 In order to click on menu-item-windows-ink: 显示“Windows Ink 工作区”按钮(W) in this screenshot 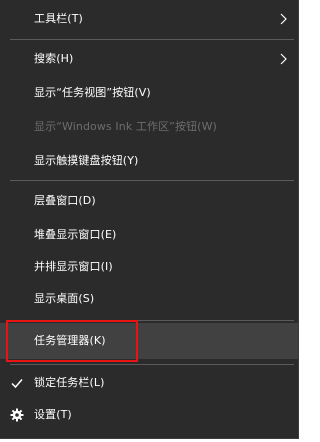, I will do `click(149, 127)`.